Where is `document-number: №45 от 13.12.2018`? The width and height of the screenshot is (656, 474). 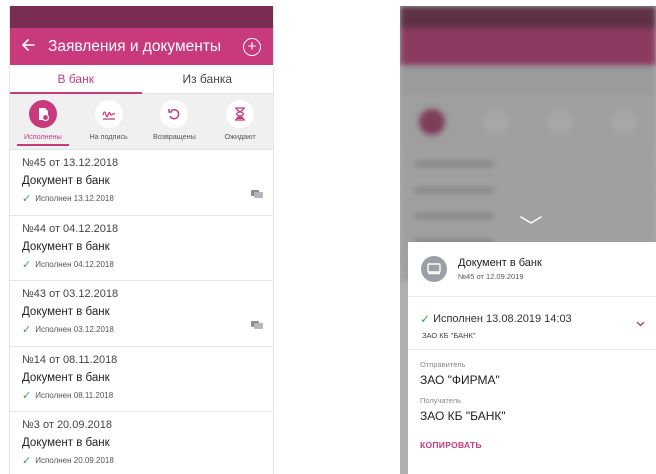
document-number: №45 от 13.12.2018 is located at coordinates (70, 163).